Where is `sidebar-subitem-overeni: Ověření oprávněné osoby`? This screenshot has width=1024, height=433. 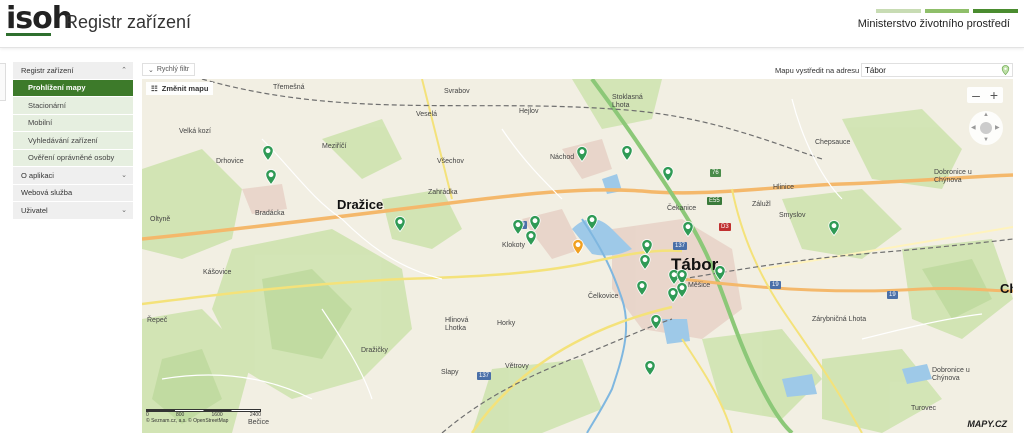
sidebar-subitem-overeni: Ověření oprávněné osoby is located at coordinates (73, 158).